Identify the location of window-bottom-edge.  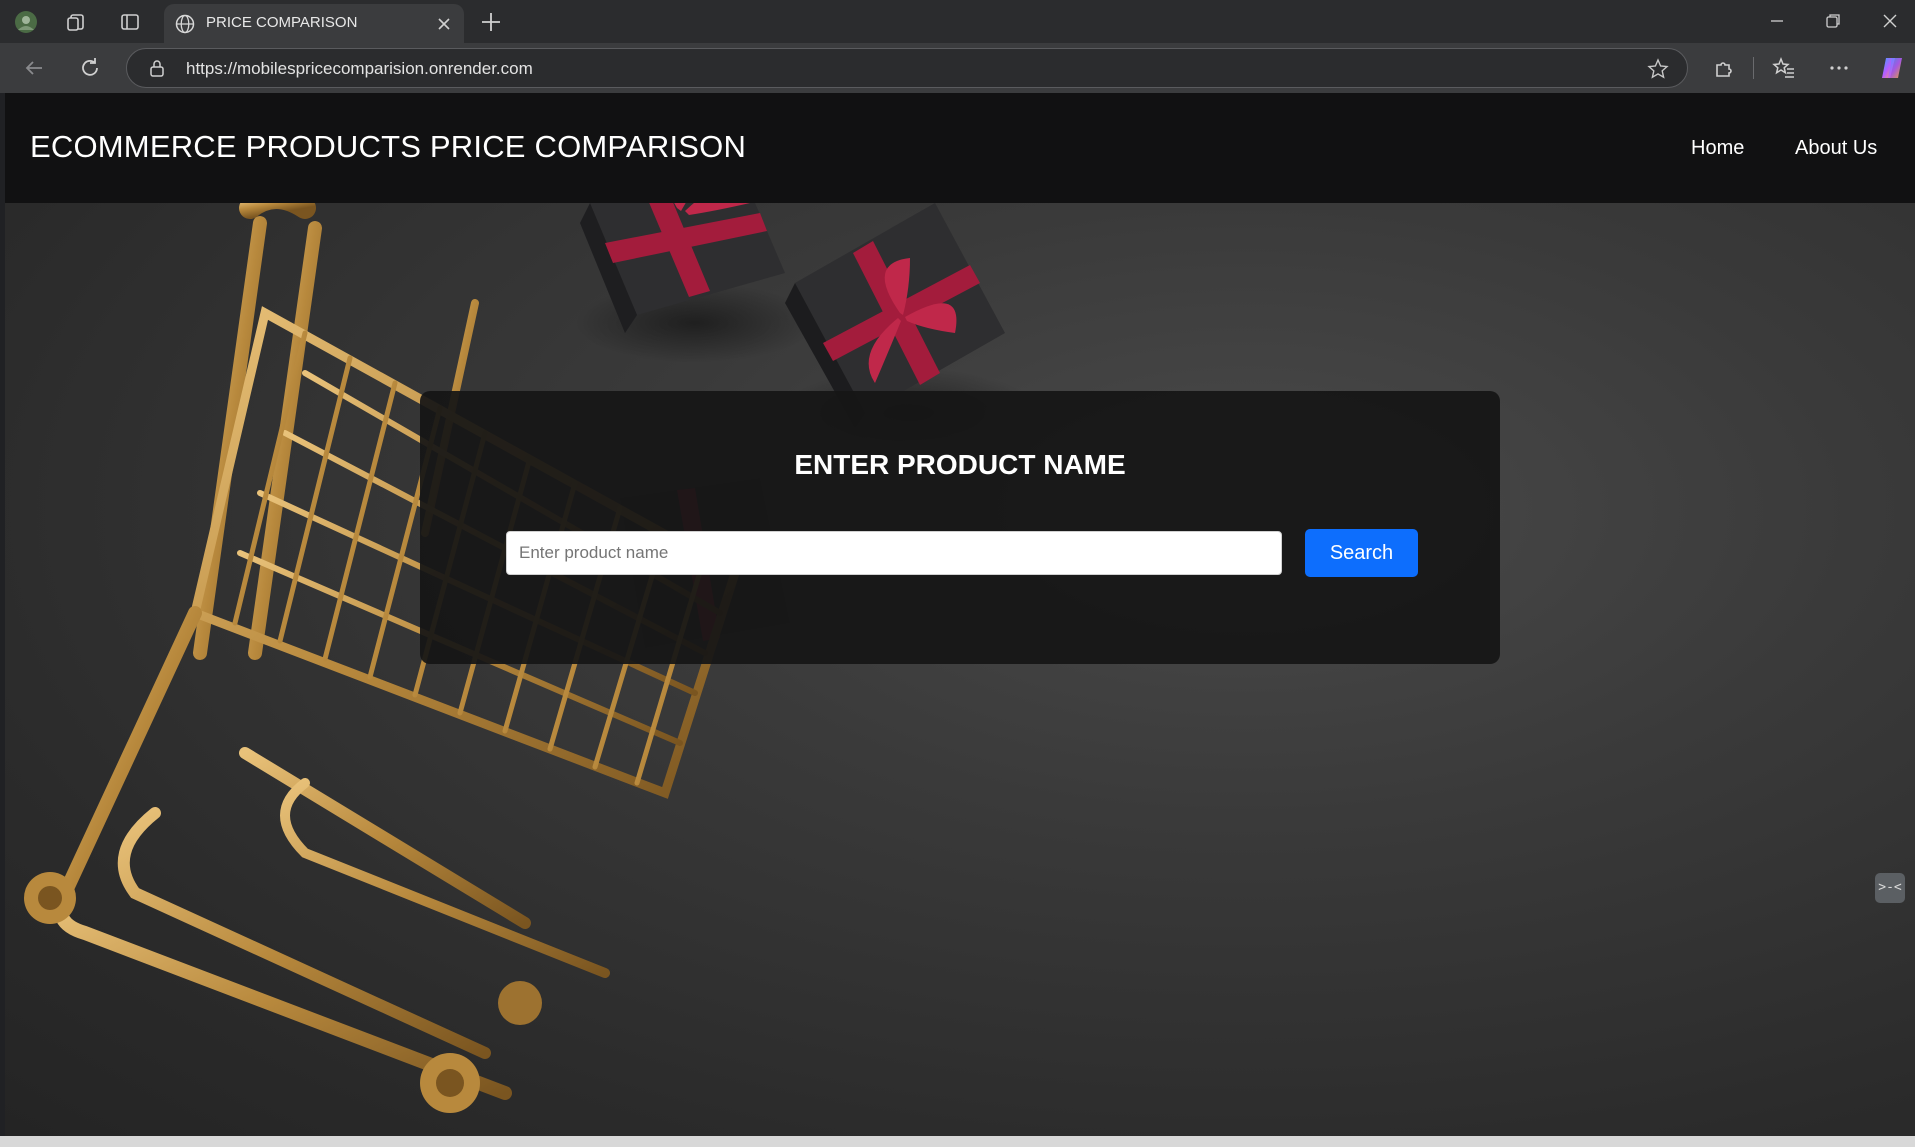
(957, 1141).